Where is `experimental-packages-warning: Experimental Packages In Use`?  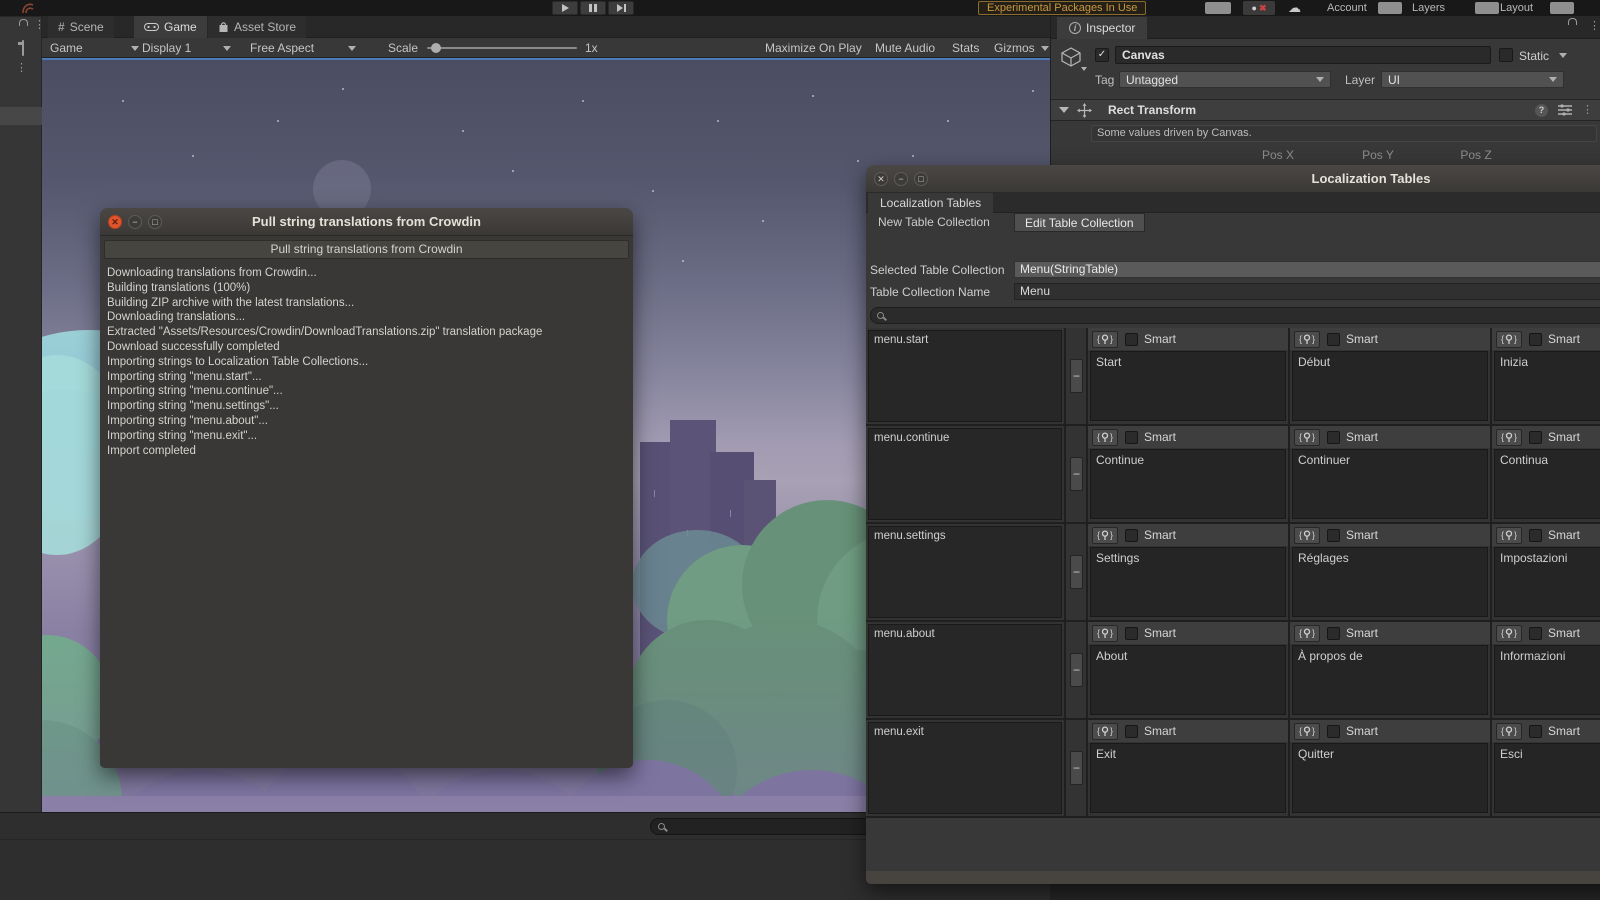
experimental-packages-warning: Experimental Packages In Use is located at coordinates (1062, 8).